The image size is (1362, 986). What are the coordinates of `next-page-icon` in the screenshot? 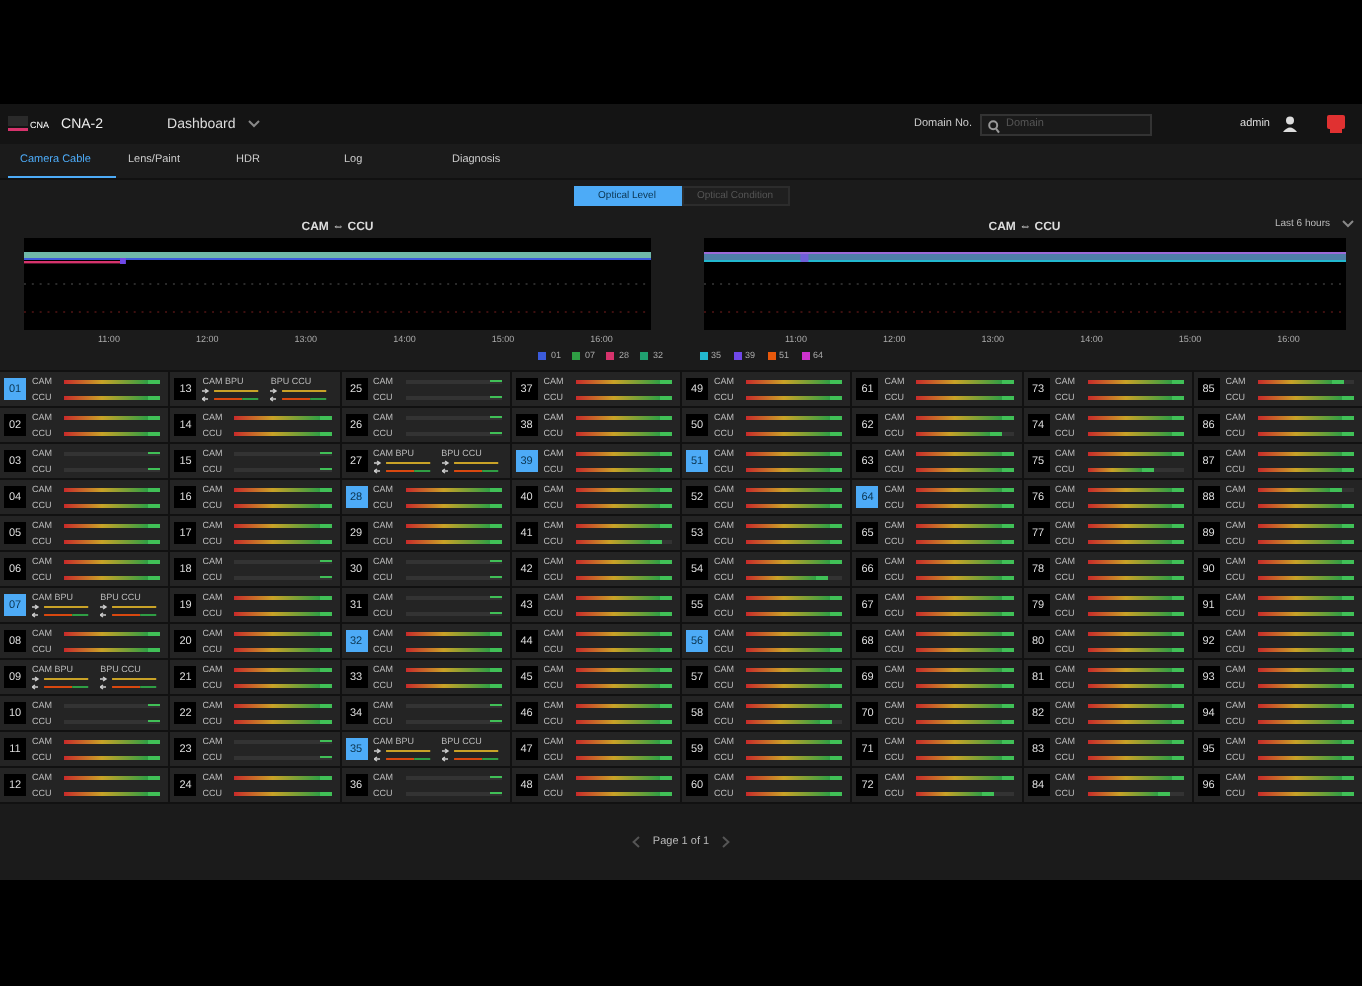 It's located at (725, 842).